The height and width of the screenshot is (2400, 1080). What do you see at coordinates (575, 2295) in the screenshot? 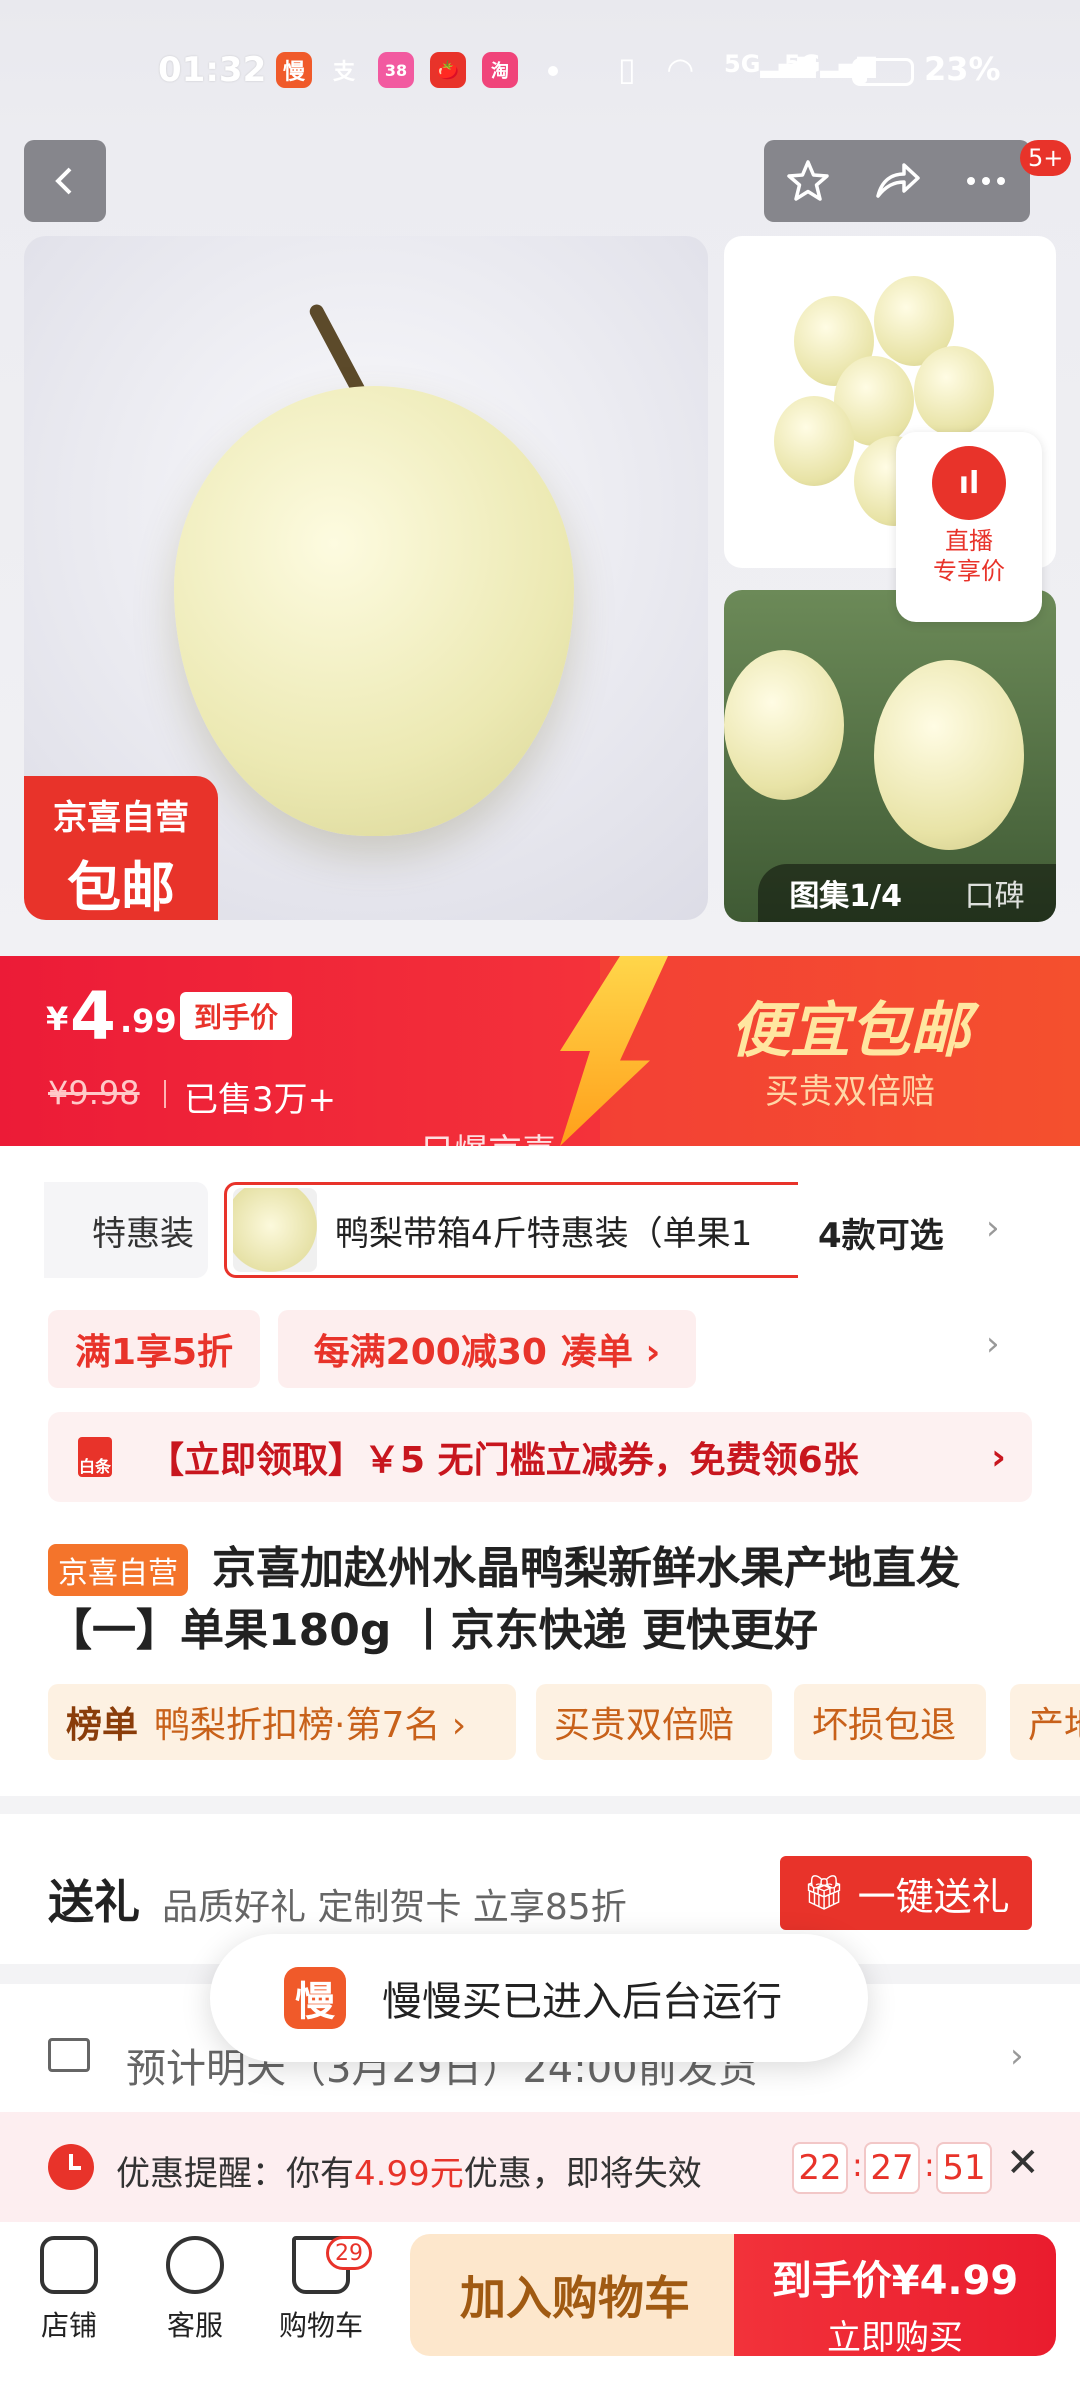
I see `add-to-cart-button: 加入购物车` at bounding box center [575, 2295].